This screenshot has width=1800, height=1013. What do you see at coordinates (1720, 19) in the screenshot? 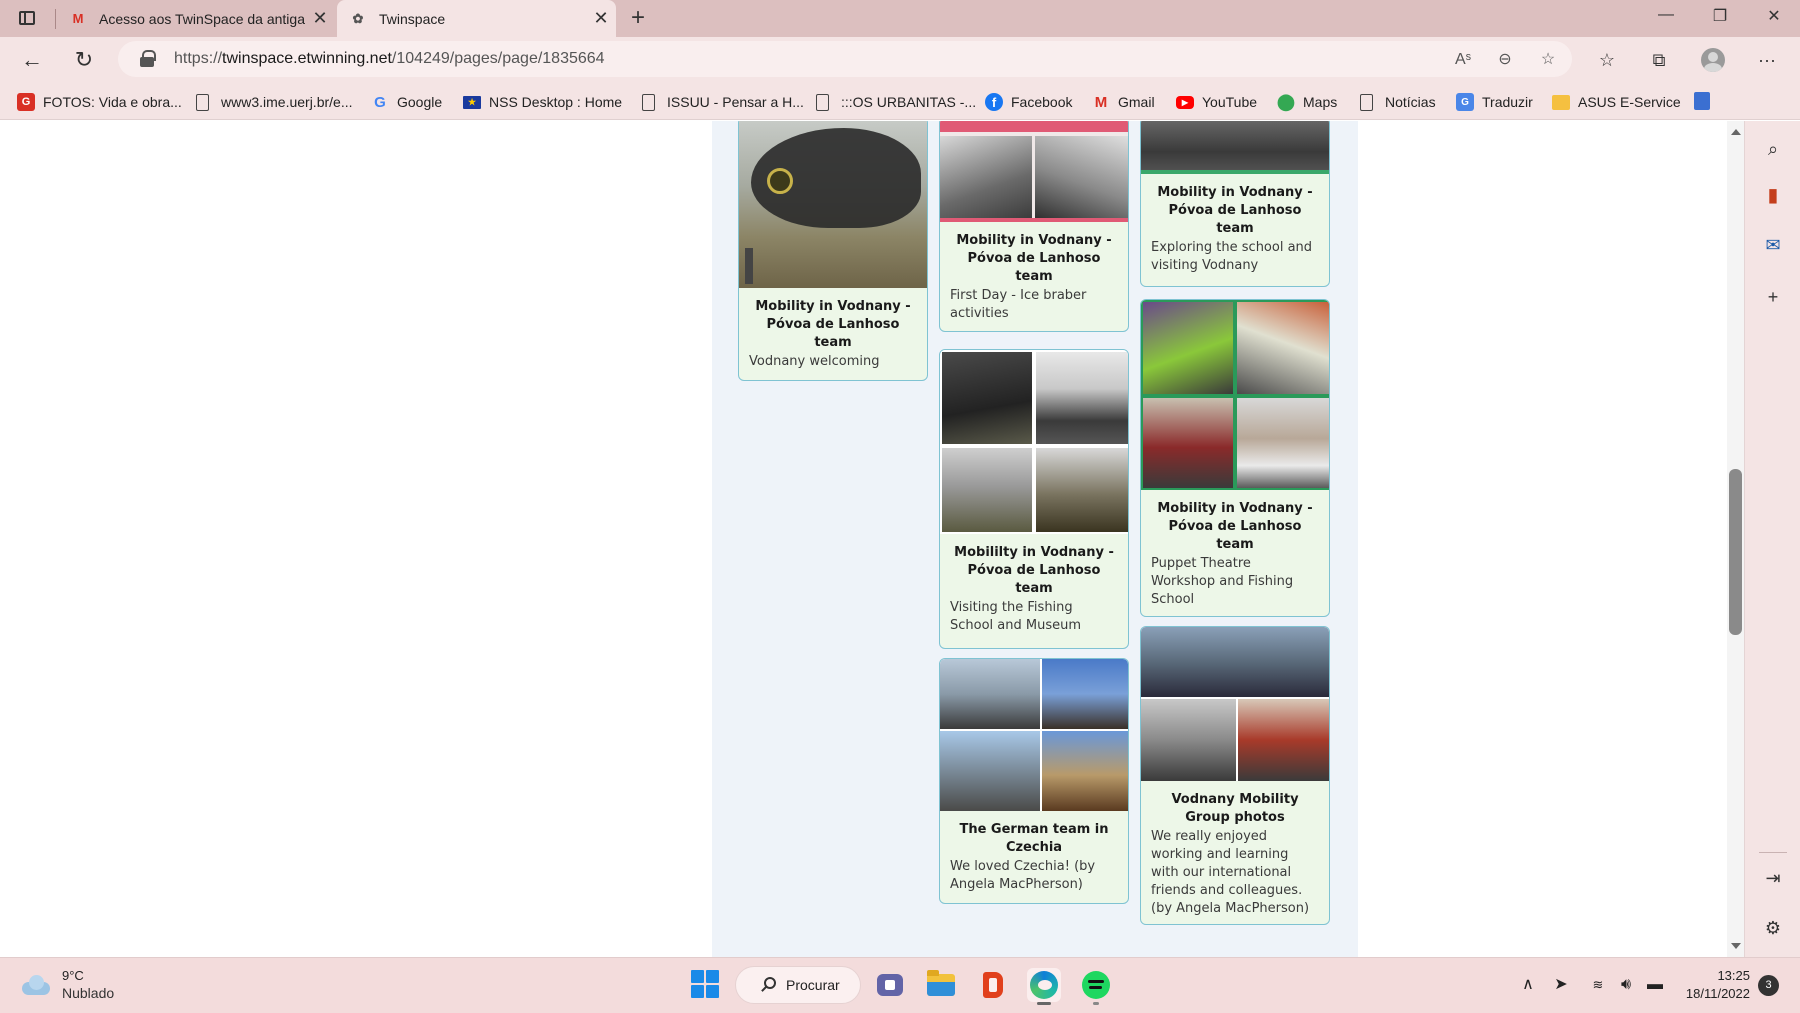
I see `restore-icon: ❐` at bounding box center [1720, 19].